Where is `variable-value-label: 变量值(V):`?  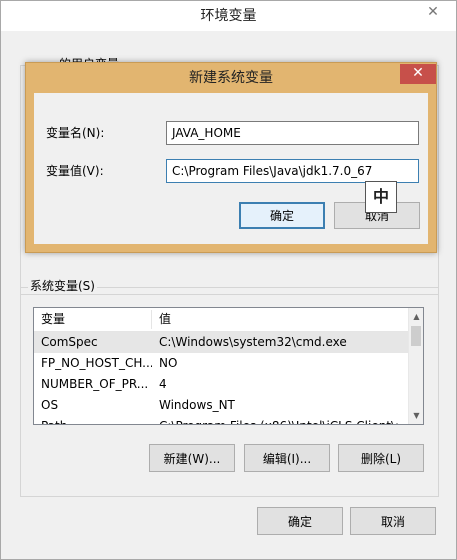
variable-value-label: 变量值(V): is located at coordinates (75, 171).